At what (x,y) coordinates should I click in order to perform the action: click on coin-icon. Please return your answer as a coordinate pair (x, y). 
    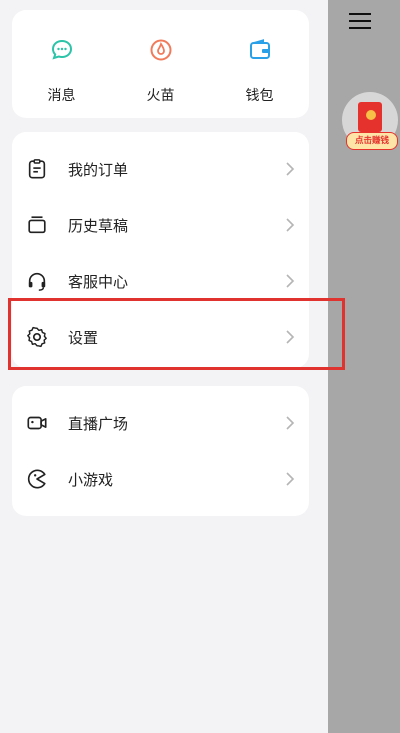
    Looking at the image, I should click on (371, 115).